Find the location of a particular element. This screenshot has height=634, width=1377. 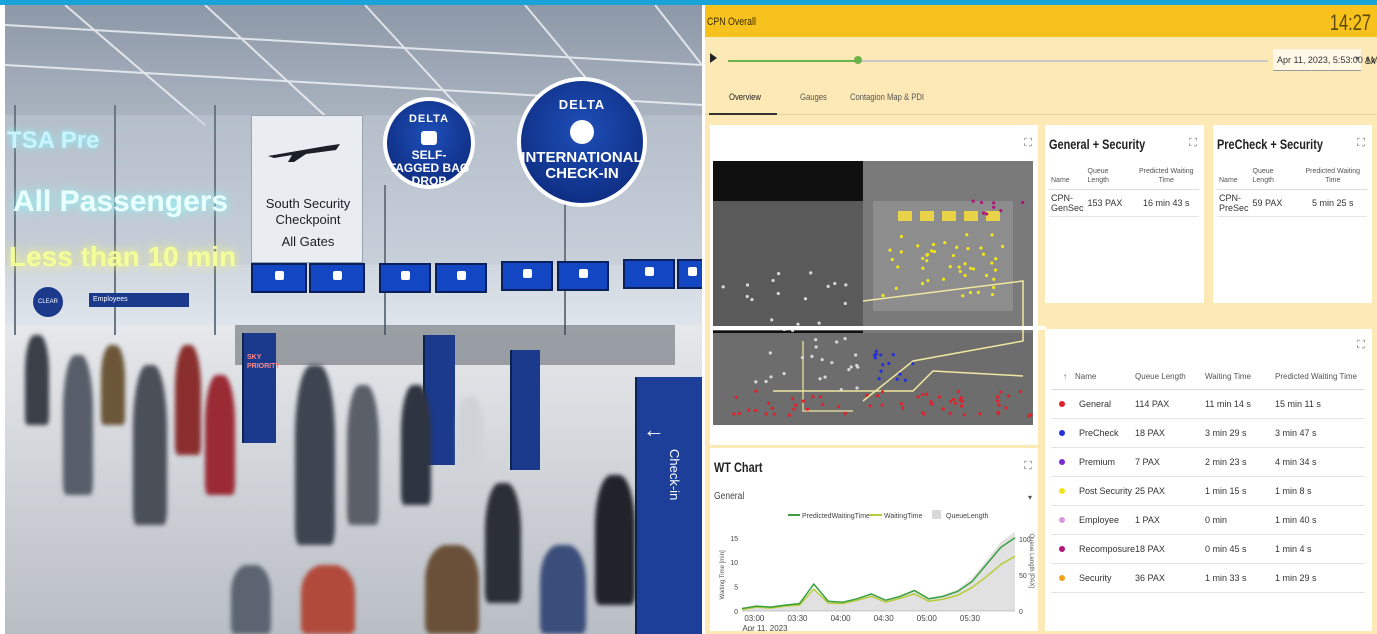

table-row: Premium 7 PAX 2 min 23 s4 min 34 s is located at coordinates (1208, 462).